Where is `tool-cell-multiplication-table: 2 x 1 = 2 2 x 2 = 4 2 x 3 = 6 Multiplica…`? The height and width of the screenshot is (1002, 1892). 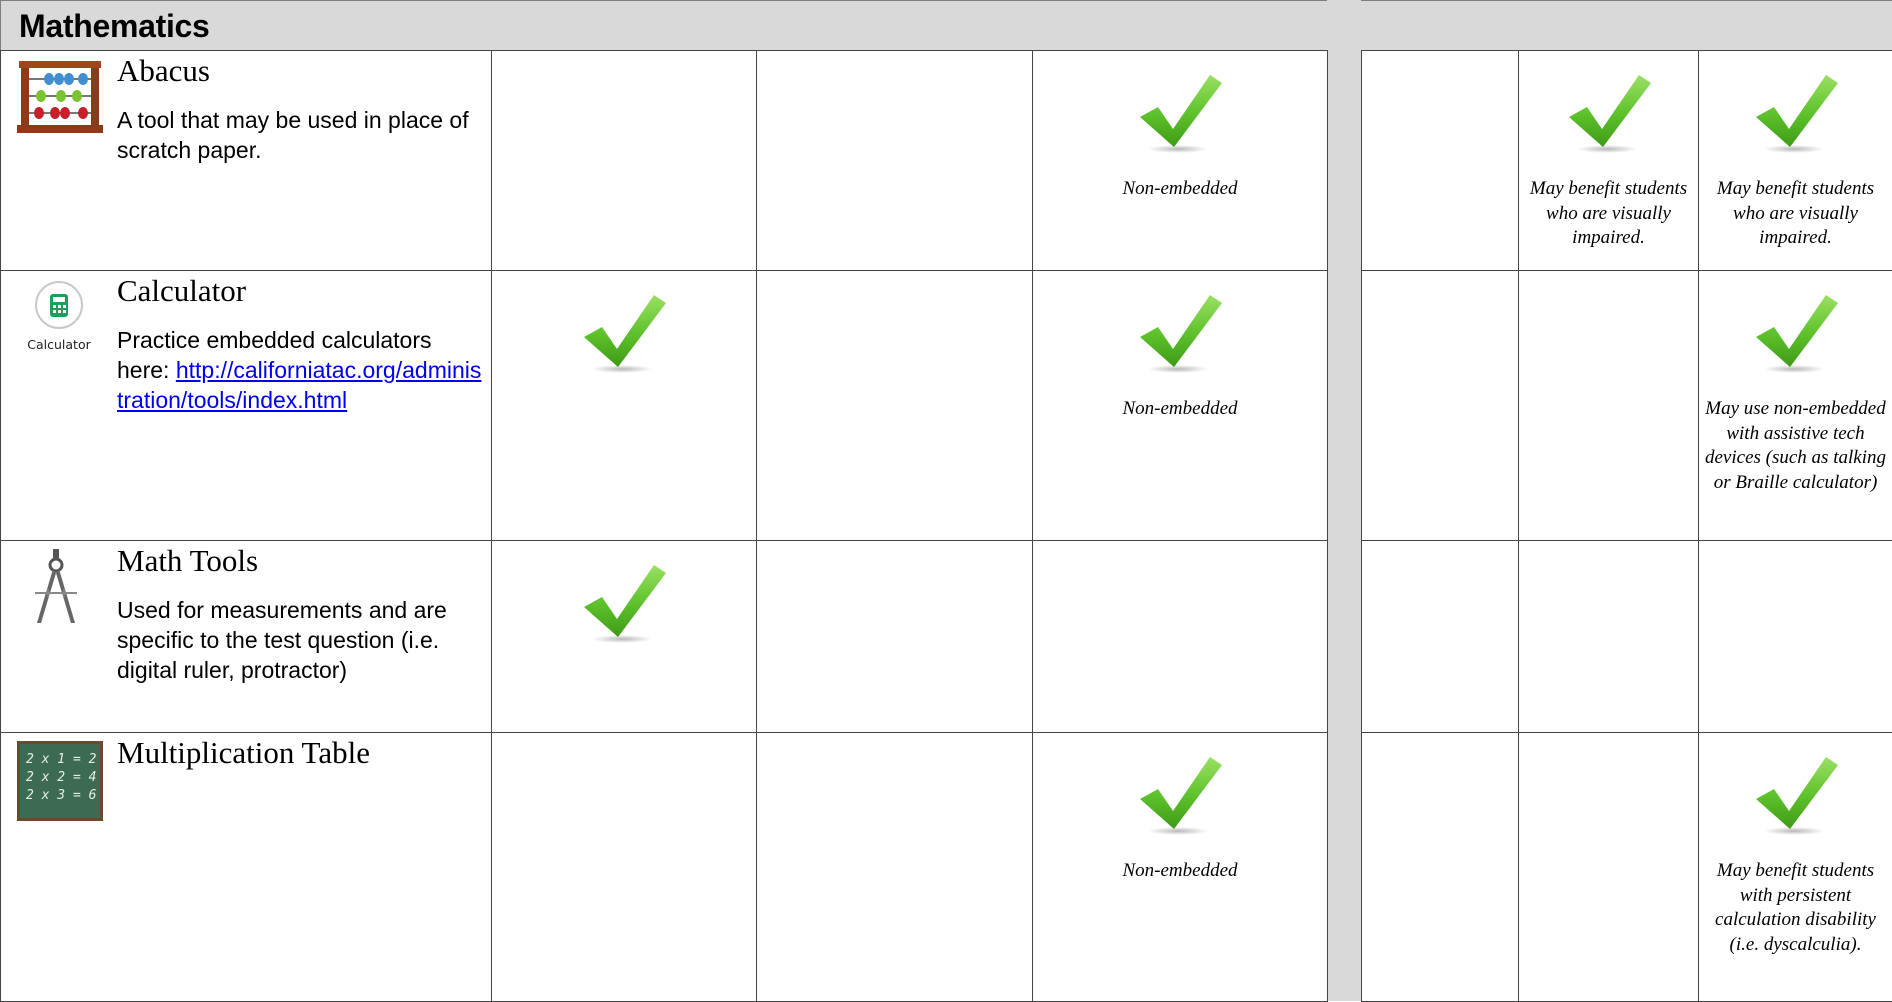 tool-cell-multiplication-table: 2 x 1 = 2 2 x 2 = 4 2 x 3 = 6 Multiplica… is located at coordinates (246, 867).